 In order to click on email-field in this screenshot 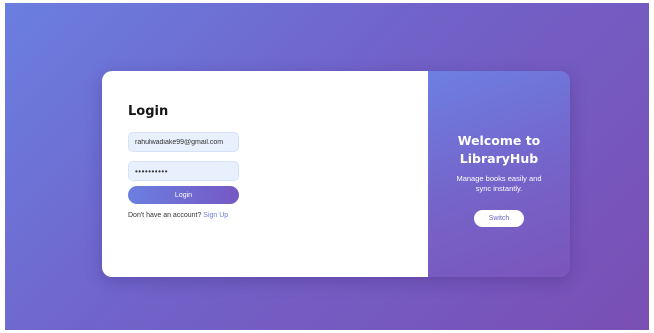, I will do `click(183, 142)`.